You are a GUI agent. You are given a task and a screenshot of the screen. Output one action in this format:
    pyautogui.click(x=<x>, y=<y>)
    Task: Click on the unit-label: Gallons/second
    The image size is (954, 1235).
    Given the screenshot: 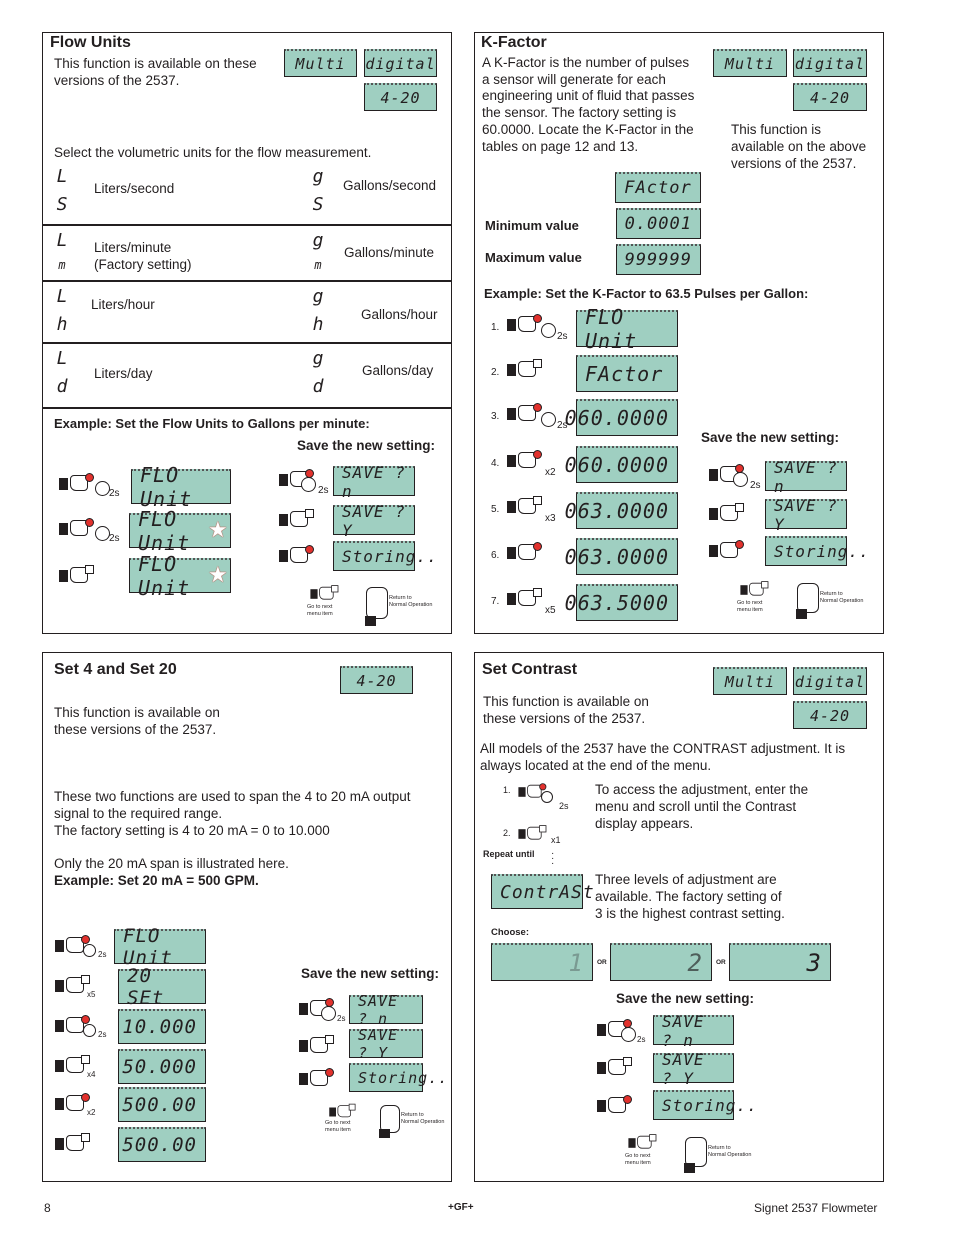 What is the action you would take?
    pyautogui.click(x=390, y=185)
    